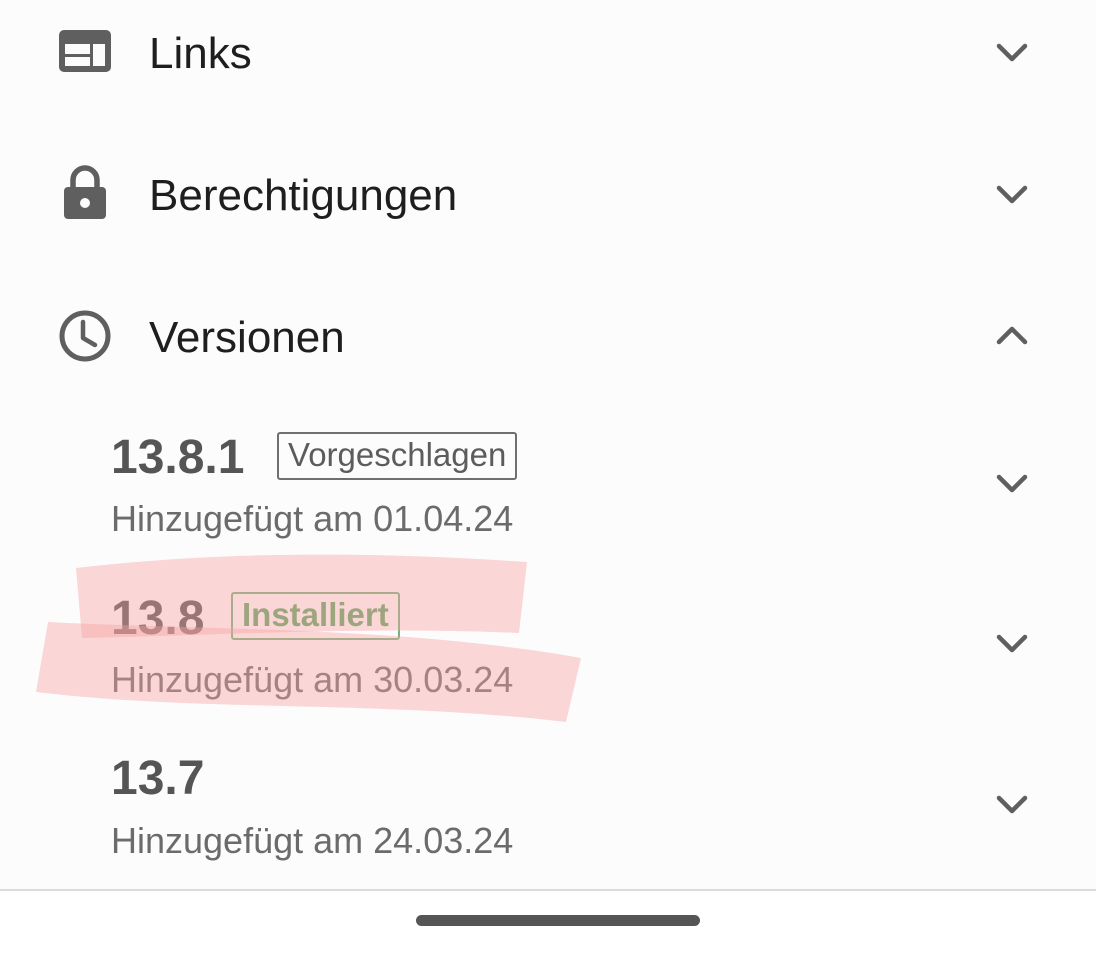 Image resolution: width=1096 pixels, height=953 pixels. What do you see at coordinates (303, 195) in the screenshot?
I see `section-label-permissions: Berechtigungen` at bounding box center [303, 195].